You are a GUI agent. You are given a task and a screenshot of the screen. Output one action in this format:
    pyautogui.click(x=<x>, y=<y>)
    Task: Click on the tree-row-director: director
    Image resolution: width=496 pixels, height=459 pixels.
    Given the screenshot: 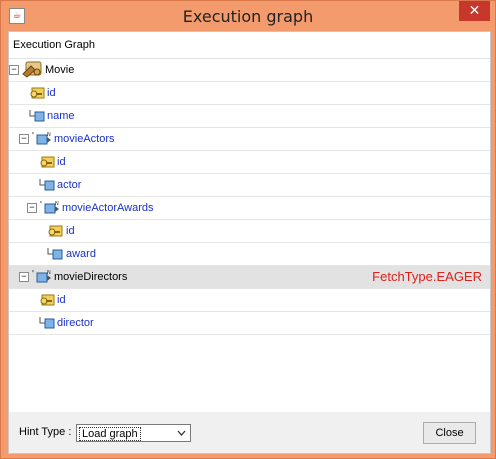 What is the action you would take?
    pyautogui.click(x=249, y=323)
    